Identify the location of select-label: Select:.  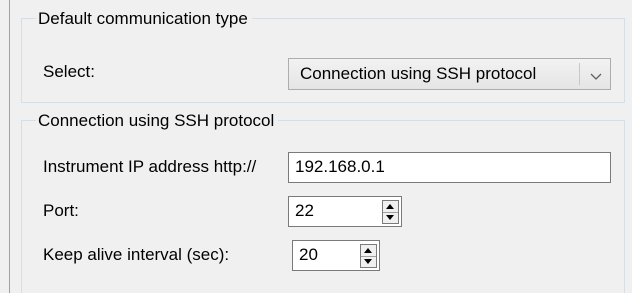
(69, 71).